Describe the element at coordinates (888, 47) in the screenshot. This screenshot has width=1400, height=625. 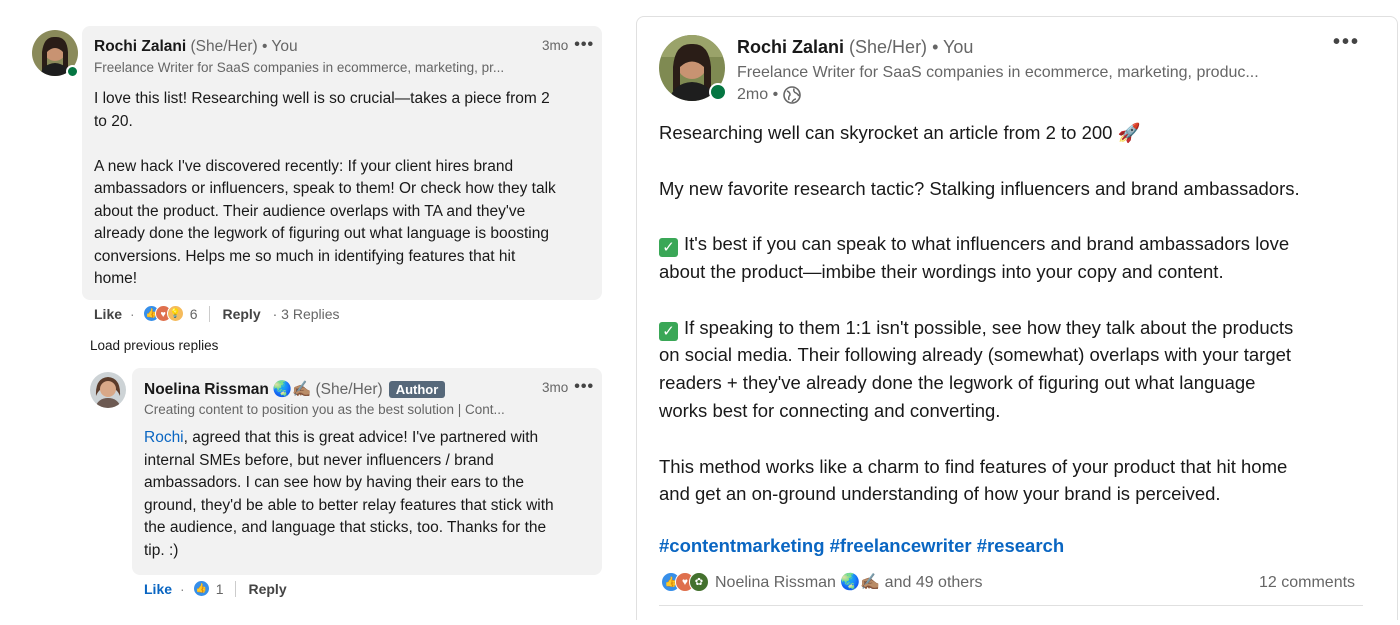
I see `post-author-pronouns: (She/Her)` at that location.